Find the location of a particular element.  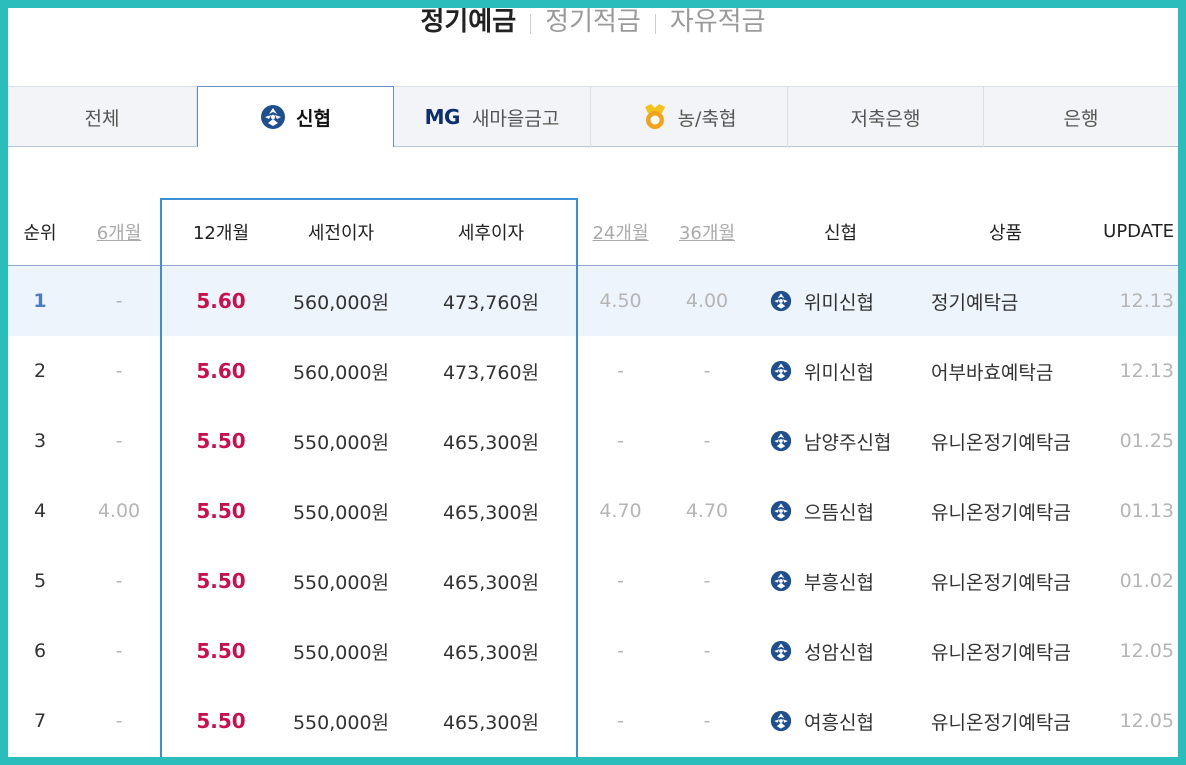

inst-tab-all: 전체 is located at coordinates (102, 117).